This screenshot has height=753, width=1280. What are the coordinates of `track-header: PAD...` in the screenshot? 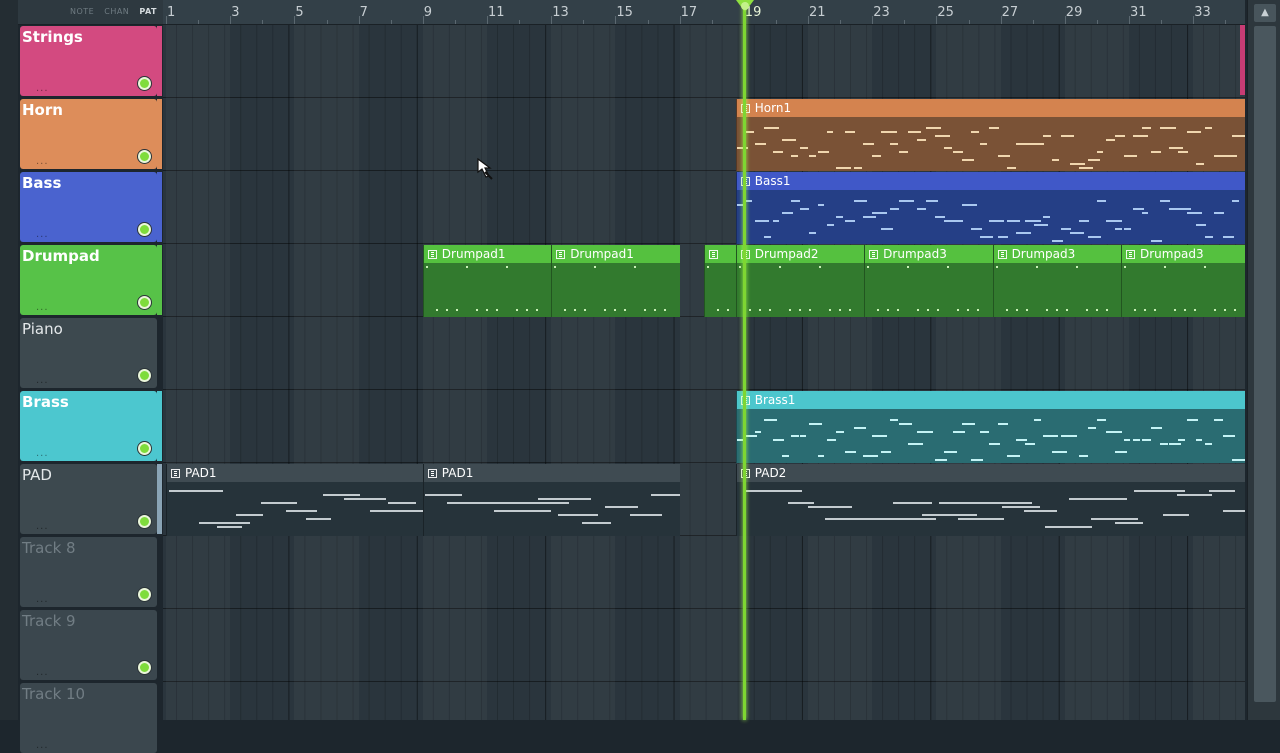 It's located at (88, 499).